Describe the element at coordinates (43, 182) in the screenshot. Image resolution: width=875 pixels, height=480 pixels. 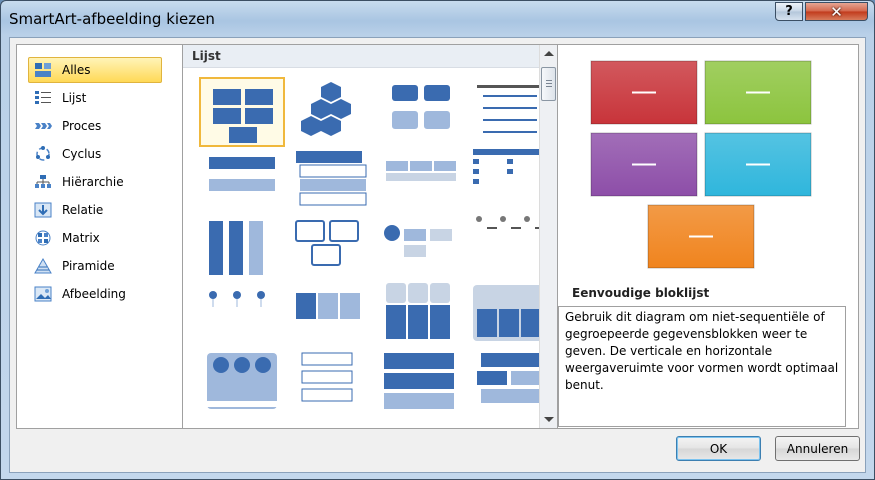
I see `hierarchy-icon` at that location.